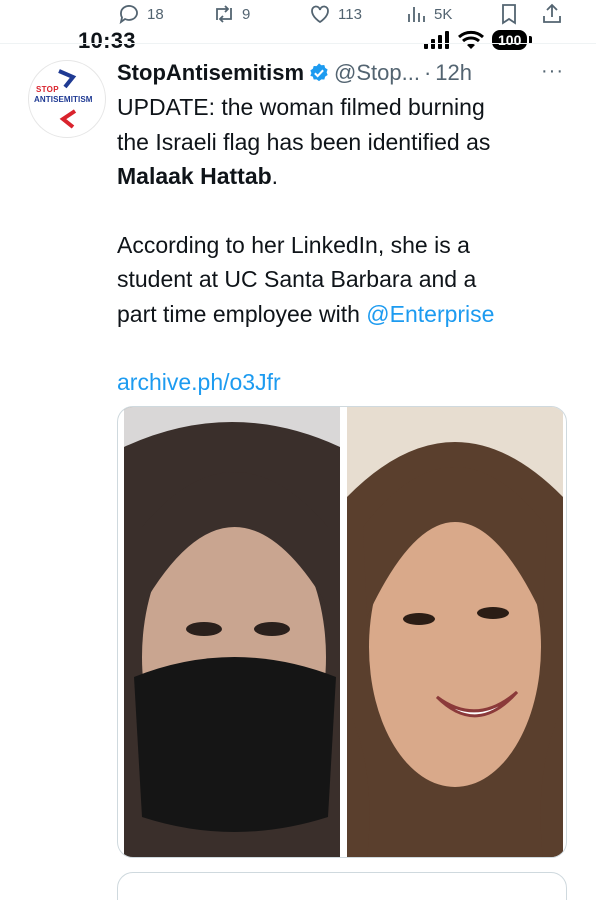 This screenshot has height=900, width=596. Describe the element at coordinates (298, 41) in the screenshot. I see `status-bar: 10:33 100` at that location.